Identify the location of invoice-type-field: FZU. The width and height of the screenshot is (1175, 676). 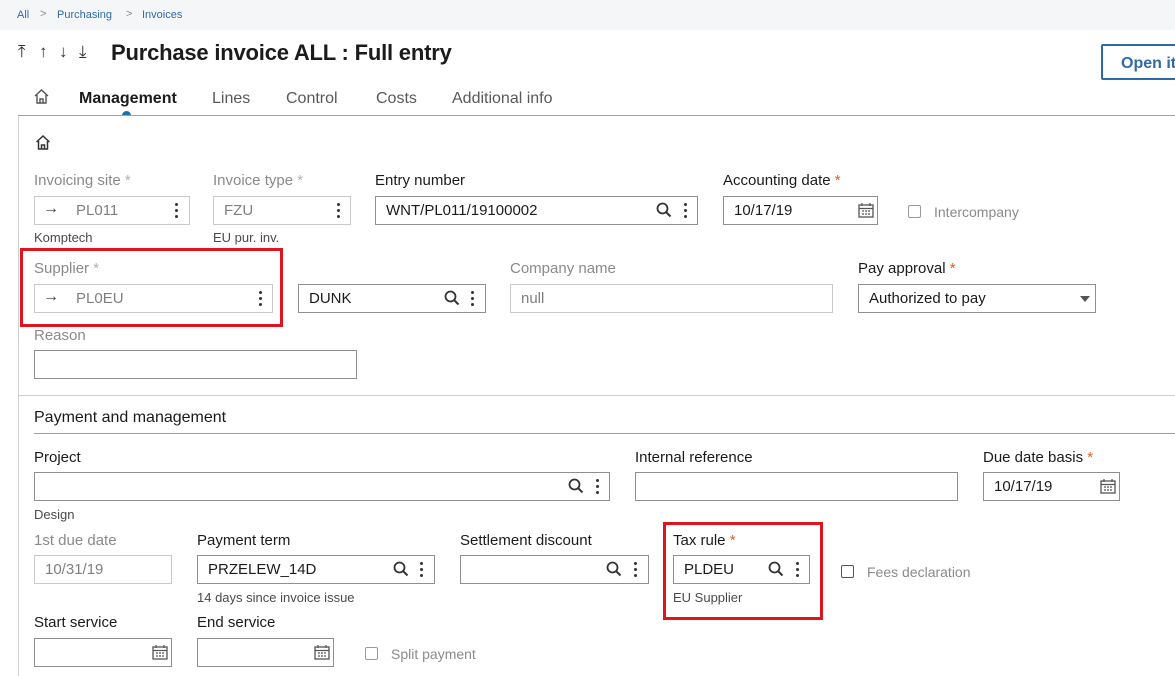
(282, 210).